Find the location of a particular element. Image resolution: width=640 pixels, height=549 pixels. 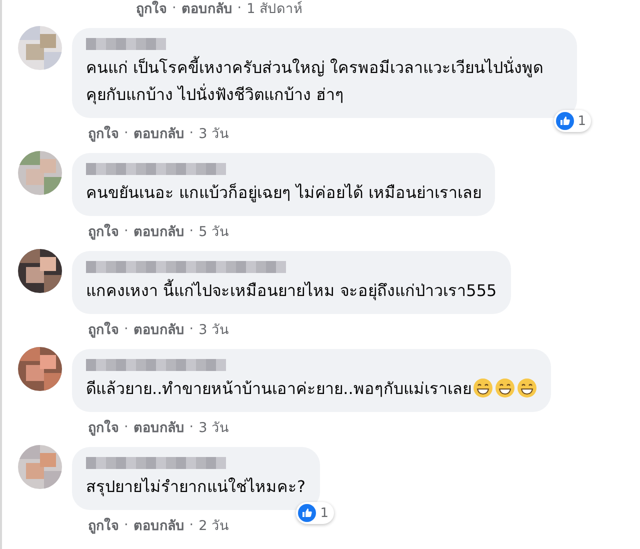

comment-text: แกคงเหงา นี้แก่ไปจะเหมือนยายไหม จะอยุ่ถึงแก่ป่าวเรา555 is located at coordinates (291, 290).